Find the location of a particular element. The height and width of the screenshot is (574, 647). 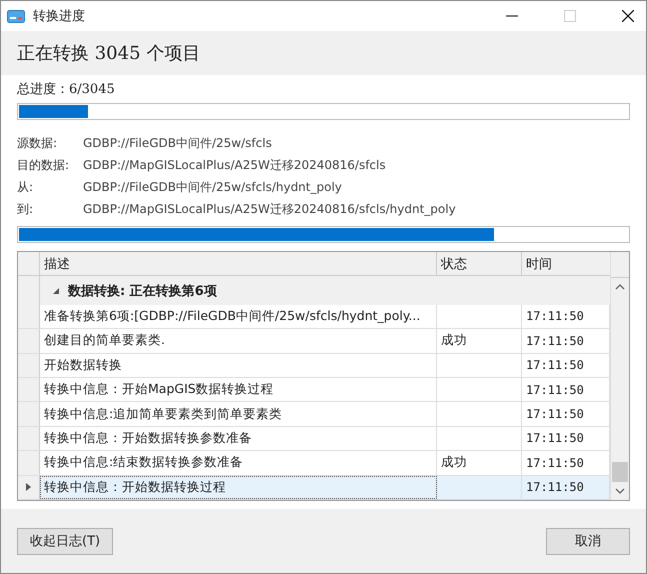

table-cell: 转换中信息:结束数据转换参数准备 is located at coordinates (238, 463).